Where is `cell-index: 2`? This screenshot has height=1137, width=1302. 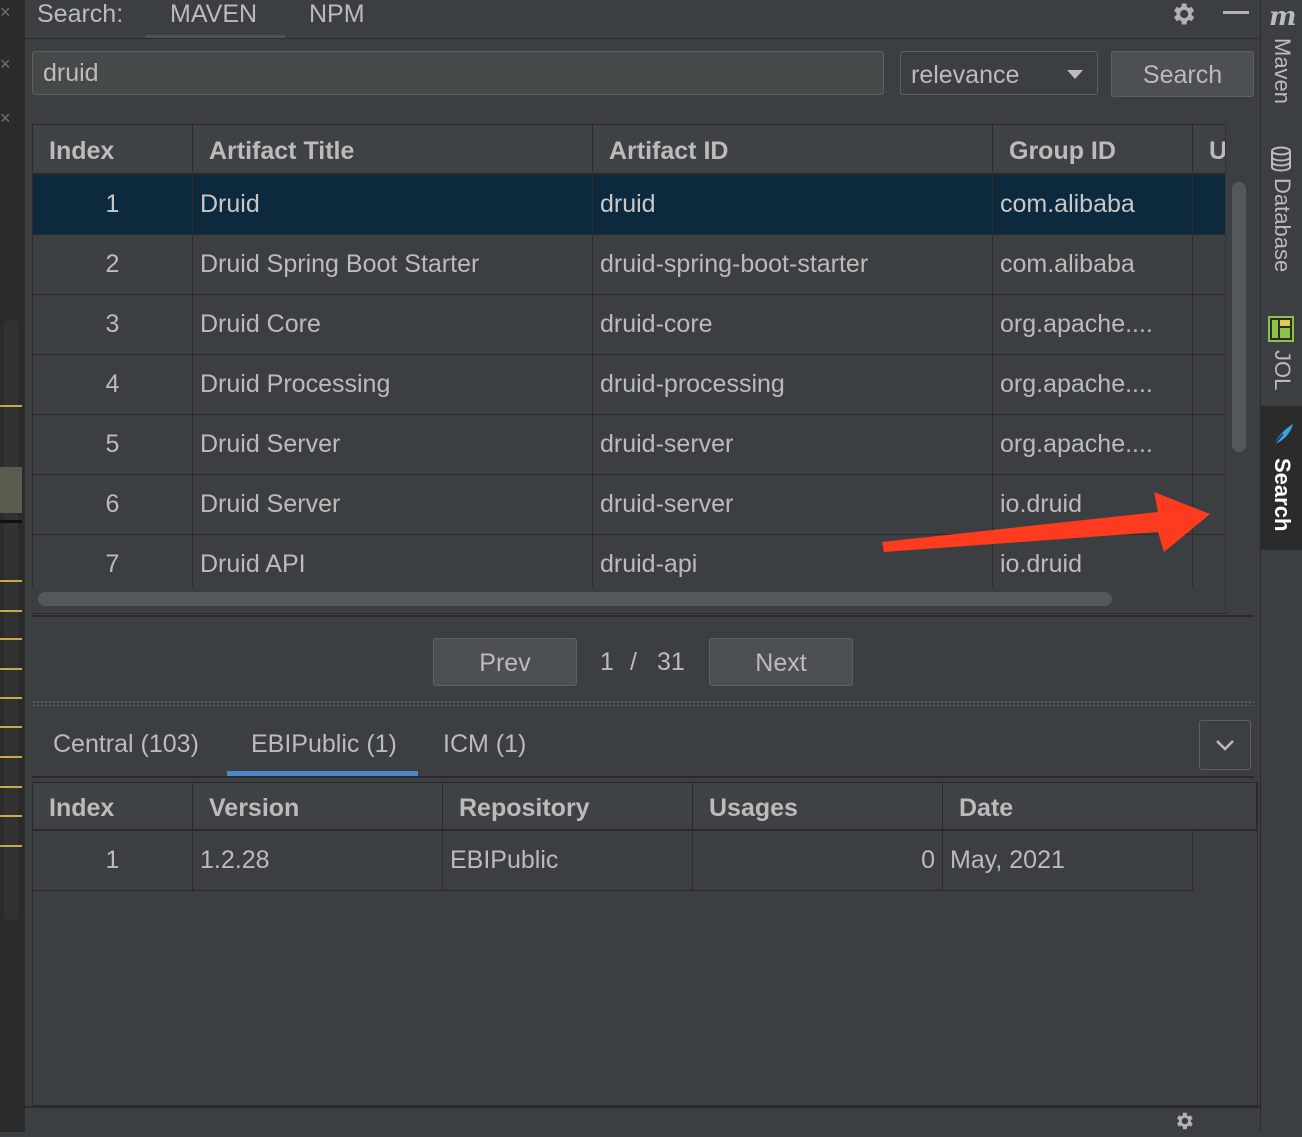 cell-index: 2 is located at coordinates (113, 264).